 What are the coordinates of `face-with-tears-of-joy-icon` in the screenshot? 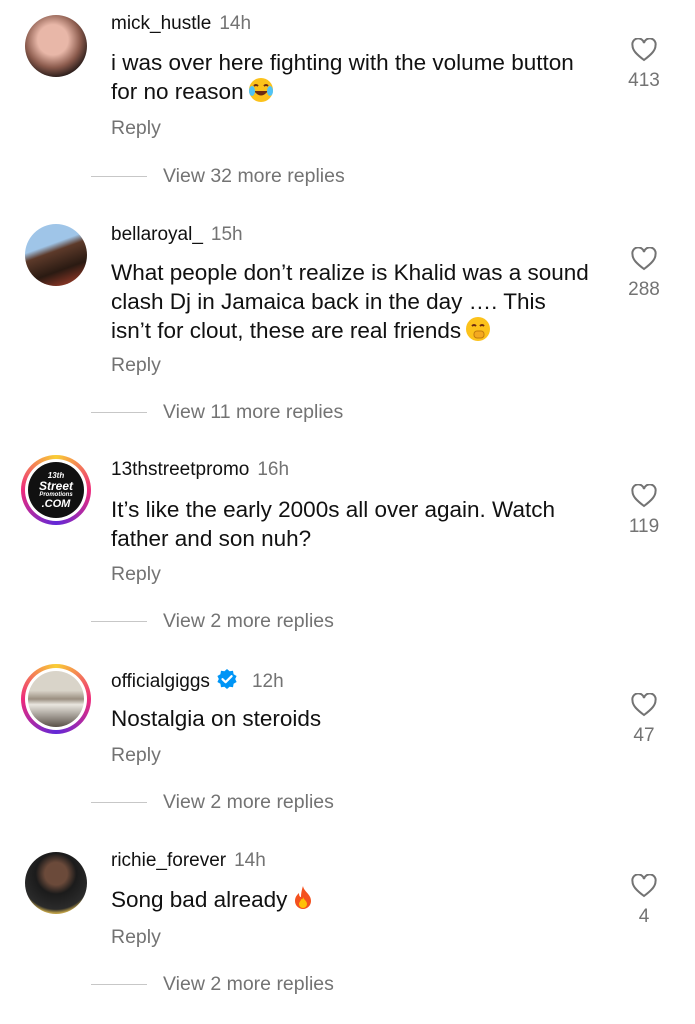 It's located at (261, 93).